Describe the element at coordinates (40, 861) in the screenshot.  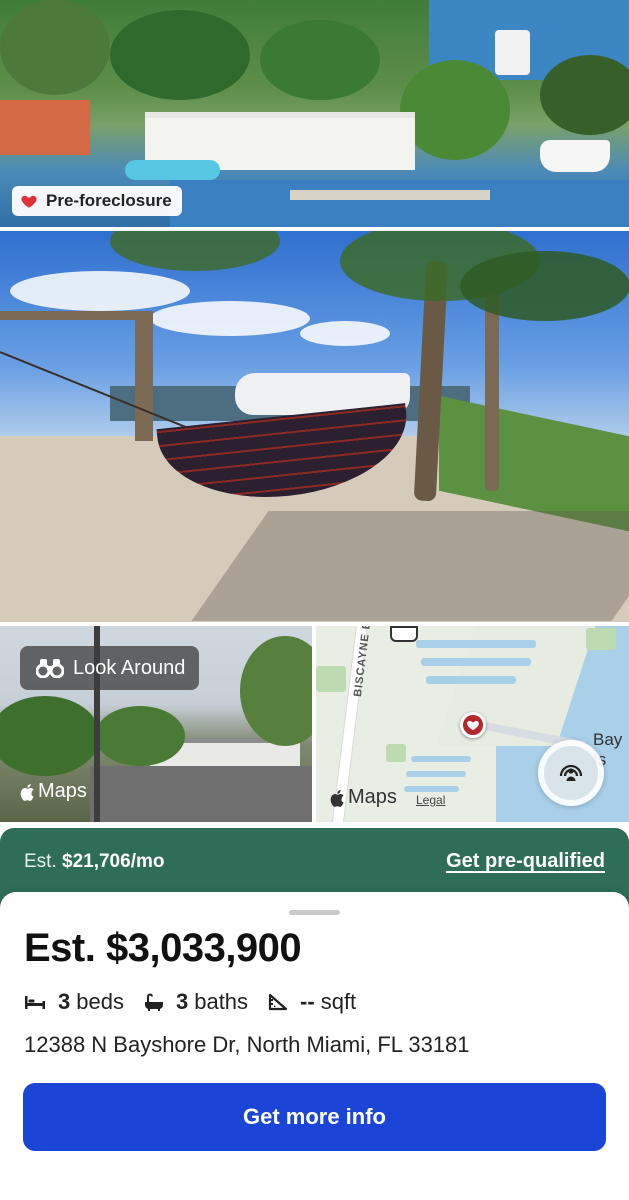
I see `monthly-estimate-prefix: Est.` at that location.